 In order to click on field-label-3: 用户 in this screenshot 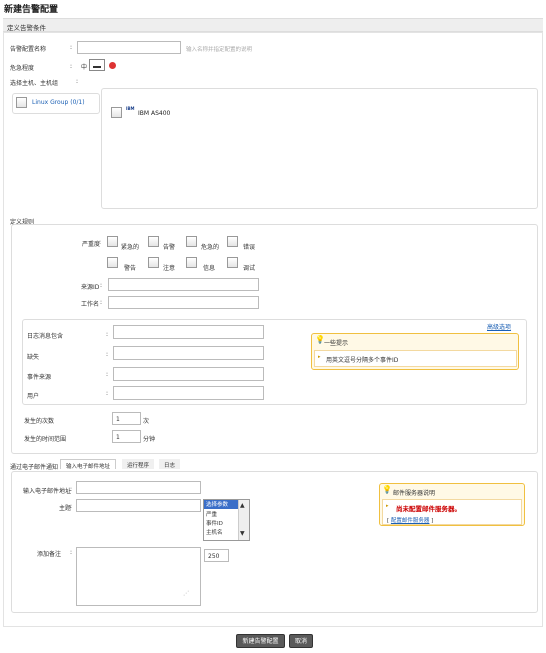, I will do `click(33, 396)`.